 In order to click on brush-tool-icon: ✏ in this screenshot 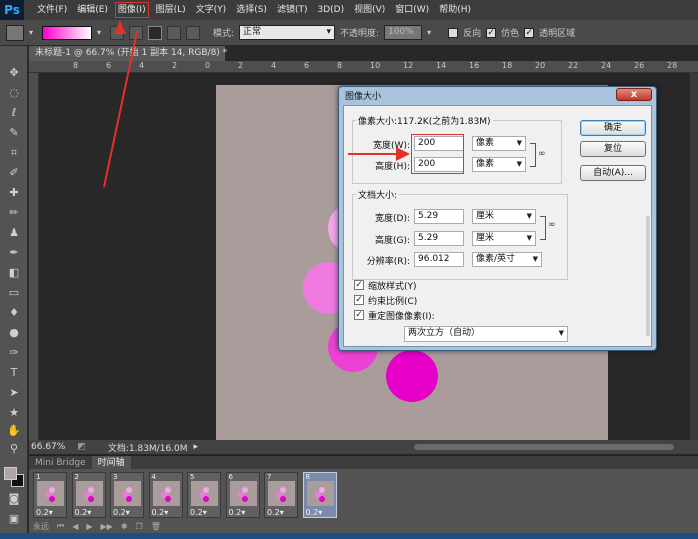, I will do `click(14, 213)`.